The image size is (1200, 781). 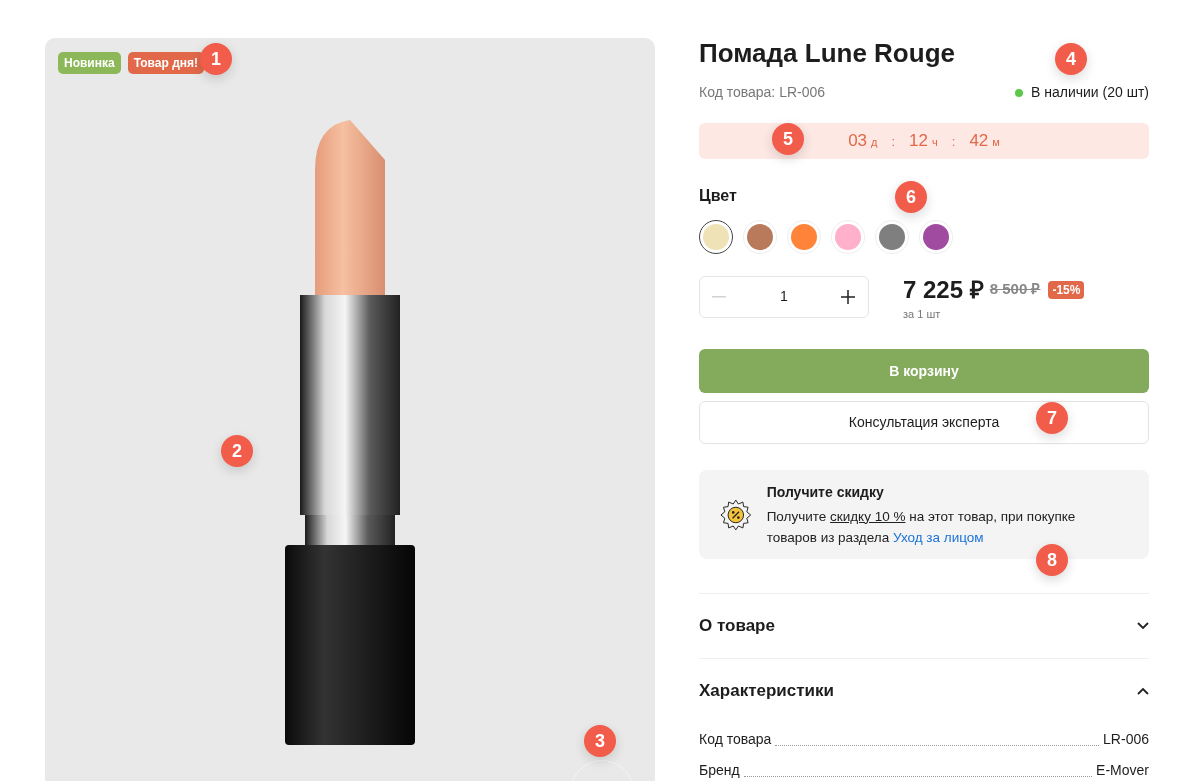 I want to click on chevron-down-icon, so click(x=1143, y=626).